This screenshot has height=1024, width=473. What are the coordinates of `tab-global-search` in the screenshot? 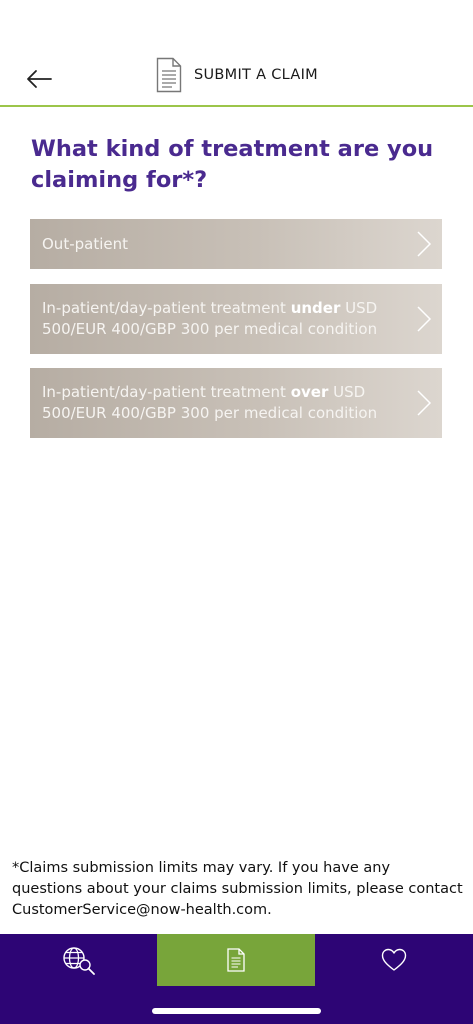 It's located at (78, 960).